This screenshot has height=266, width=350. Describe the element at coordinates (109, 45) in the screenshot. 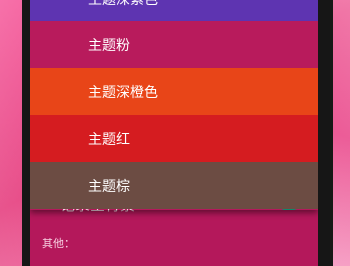

I see `menu-item-label: 主题粉` at that location.